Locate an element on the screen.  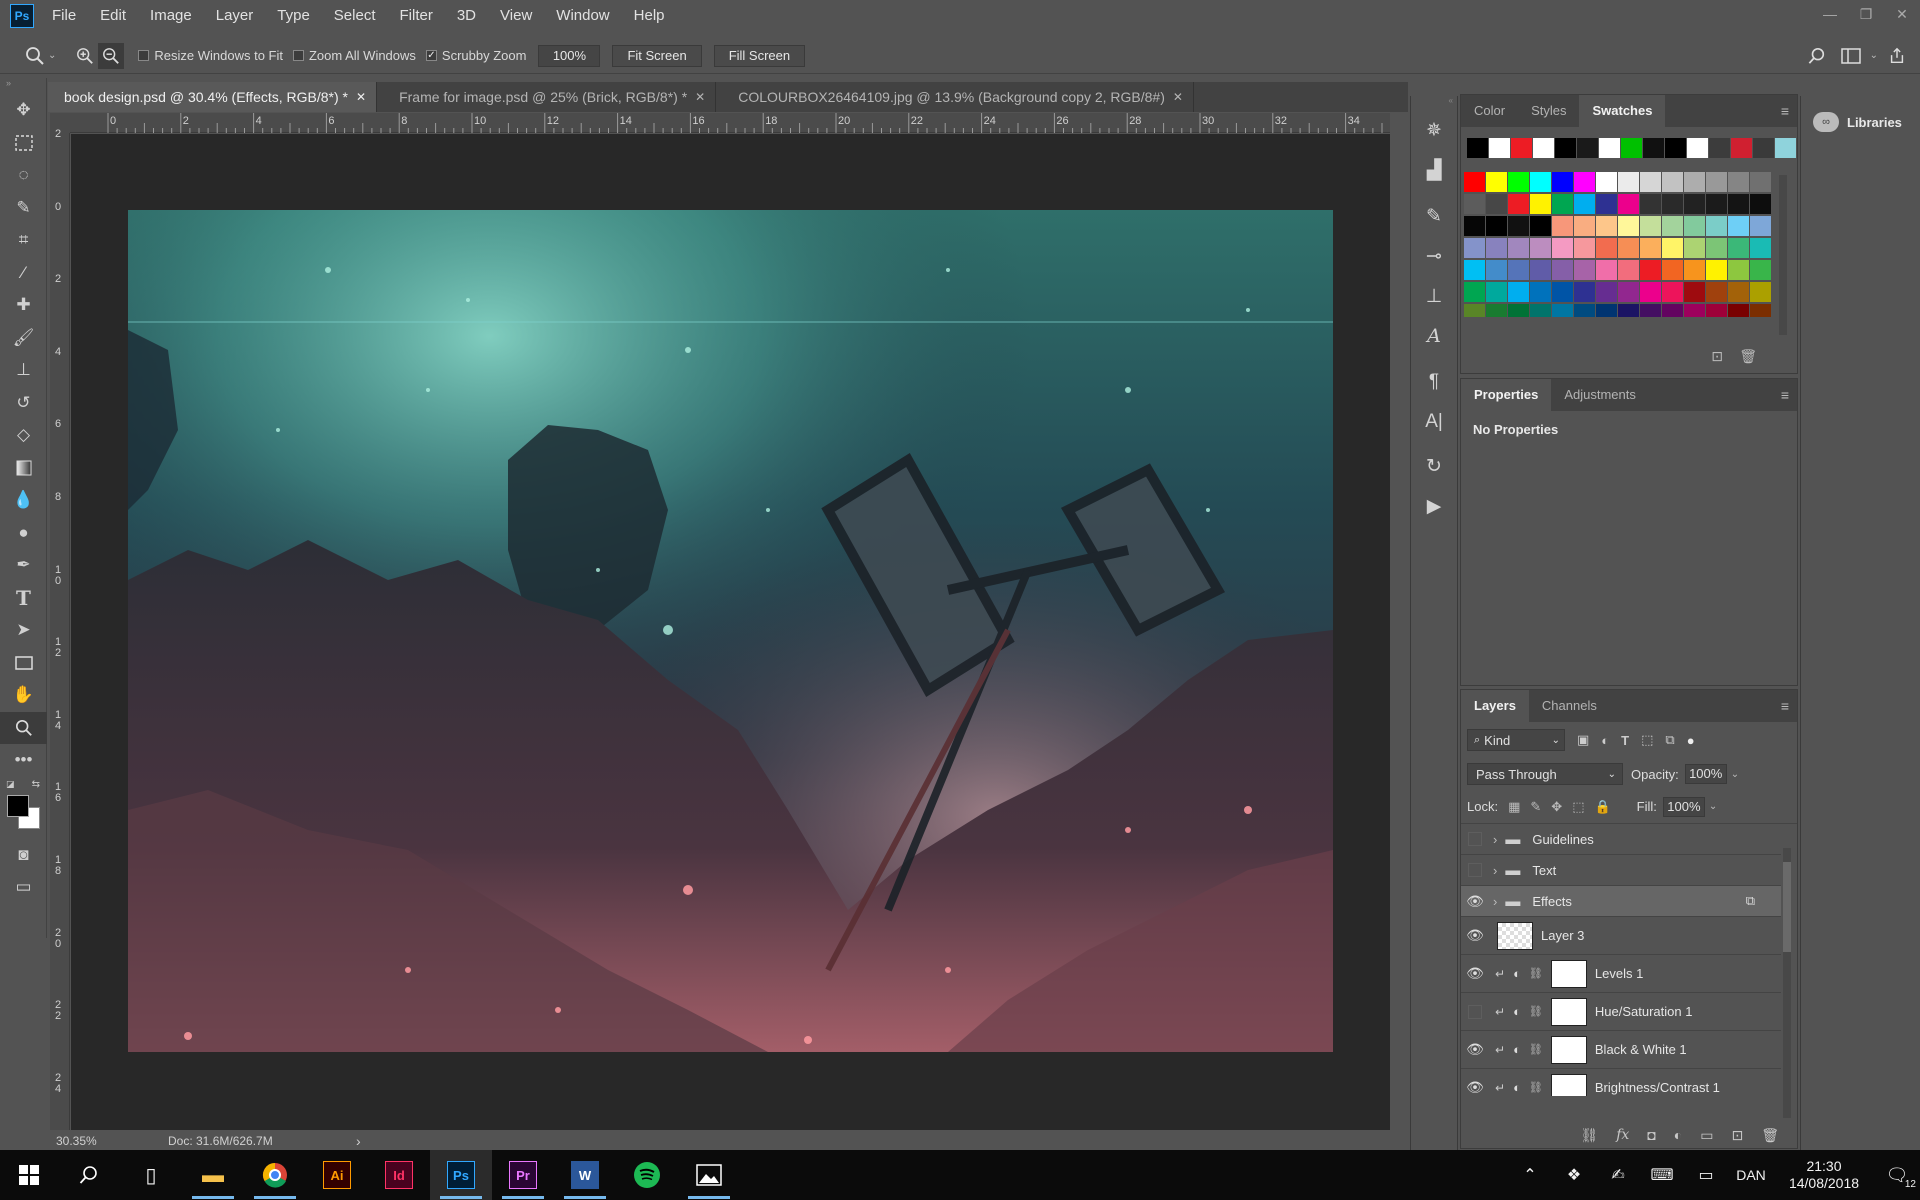
dodge-tool-icon: ● is located at coordinates (23, 533).